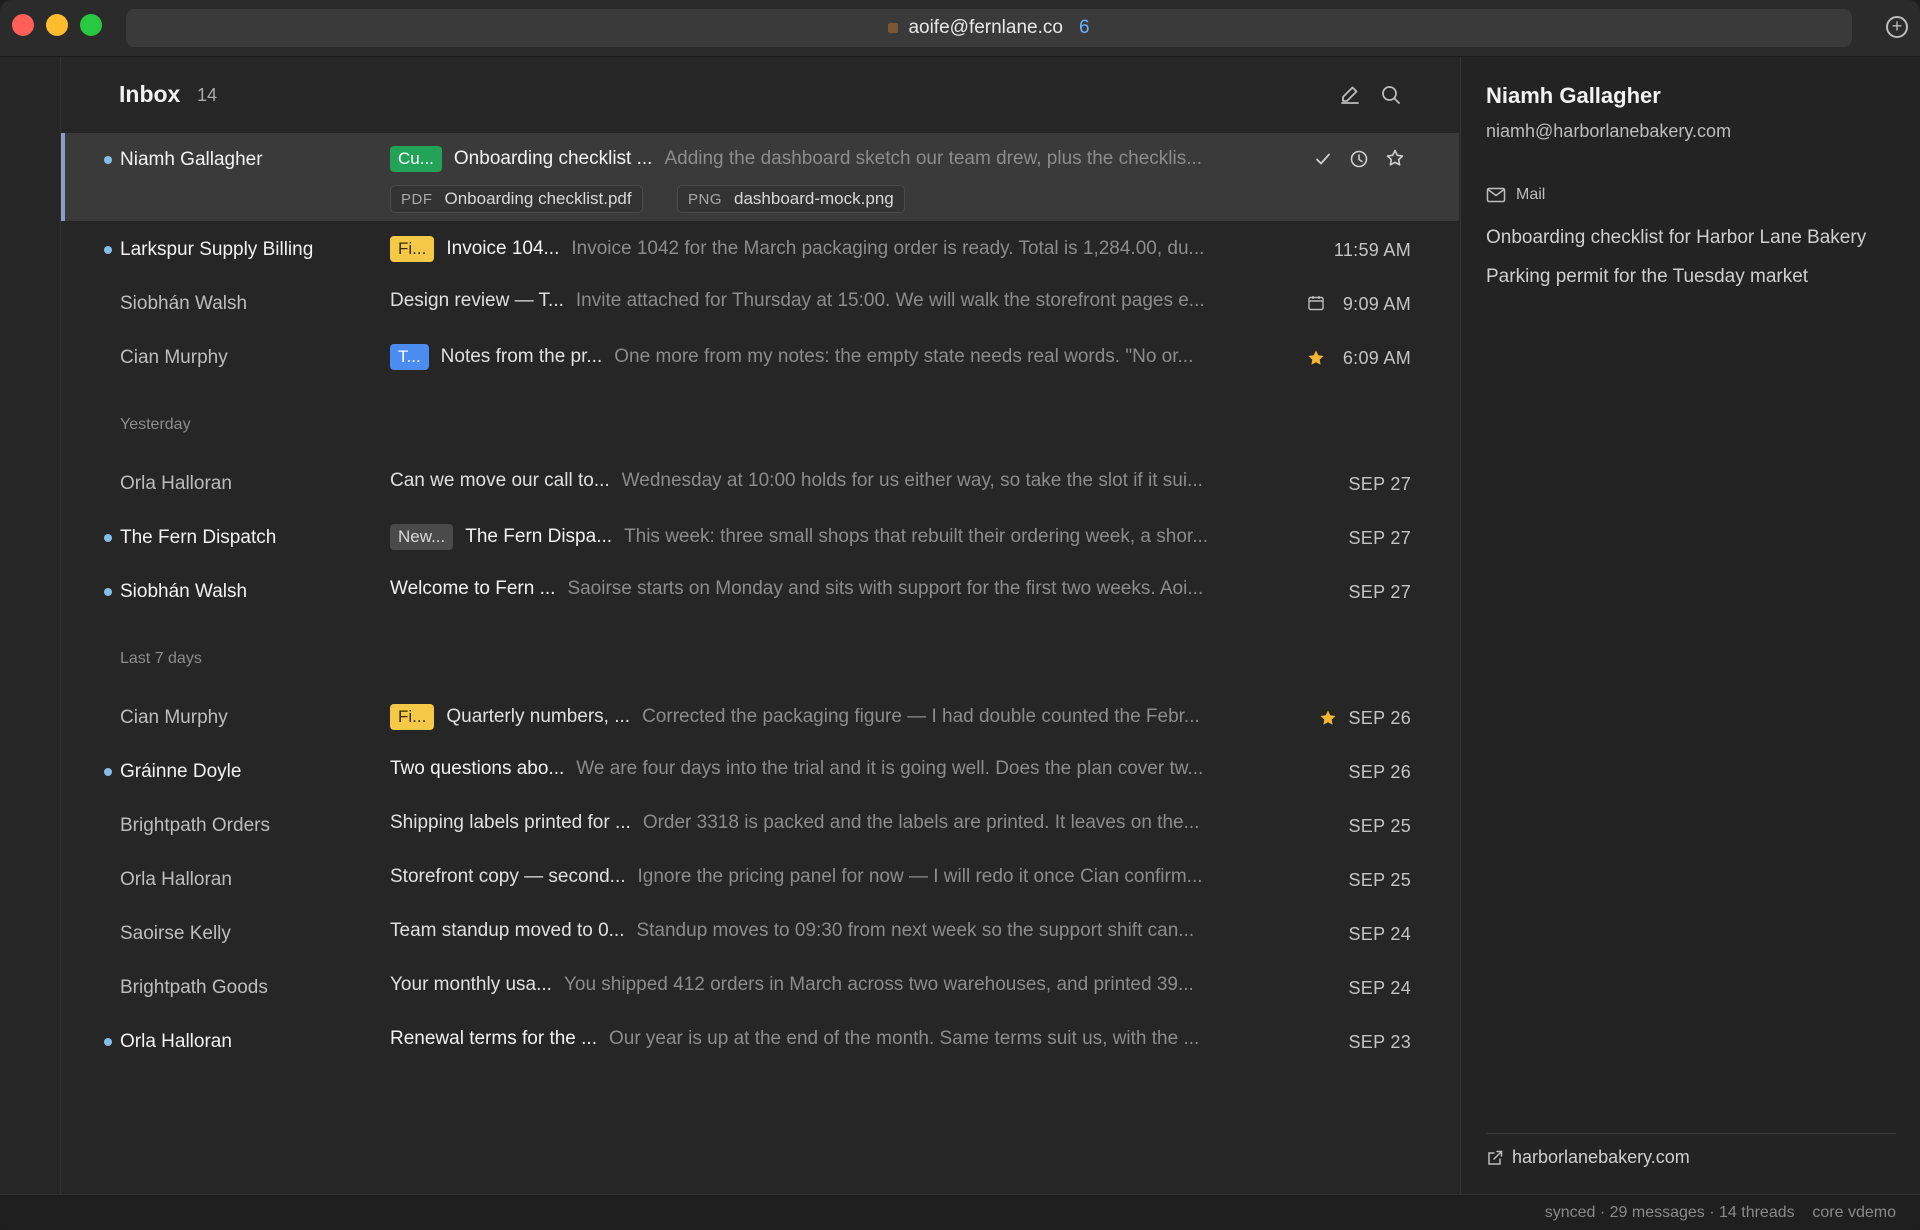  Describe the element at coordinates (893, 28) in the screenshot. I see `account-color-icon` at that location.